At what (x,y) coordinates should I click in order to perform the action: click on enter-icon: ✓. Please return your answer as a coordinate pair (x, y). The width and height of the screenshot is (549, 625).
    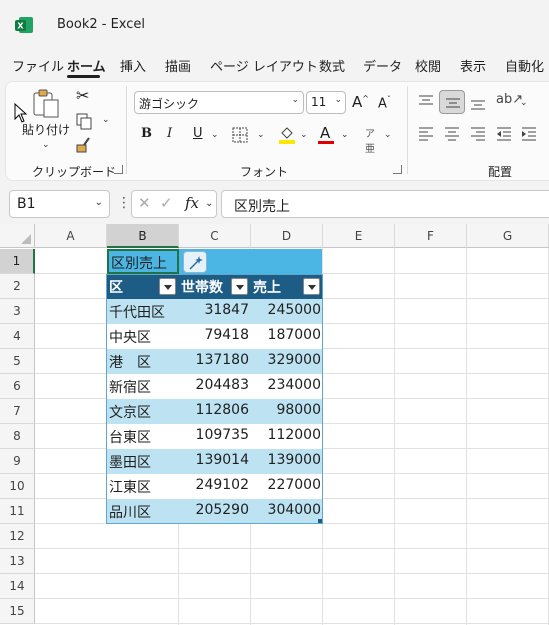
    Looking at the image, I should click on (166, 203).